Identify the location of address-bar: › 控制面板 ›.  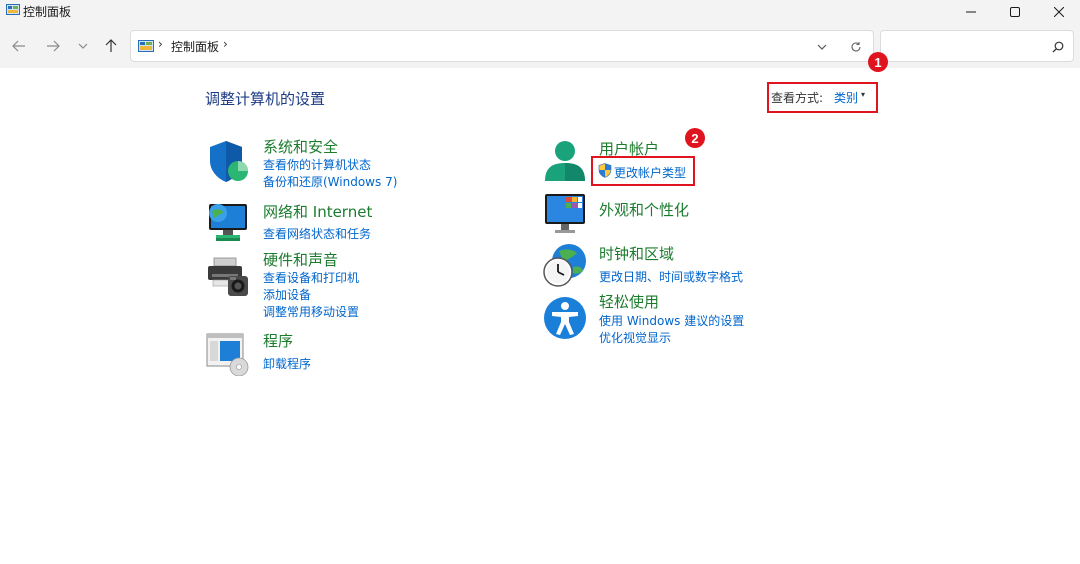
(502, 46).